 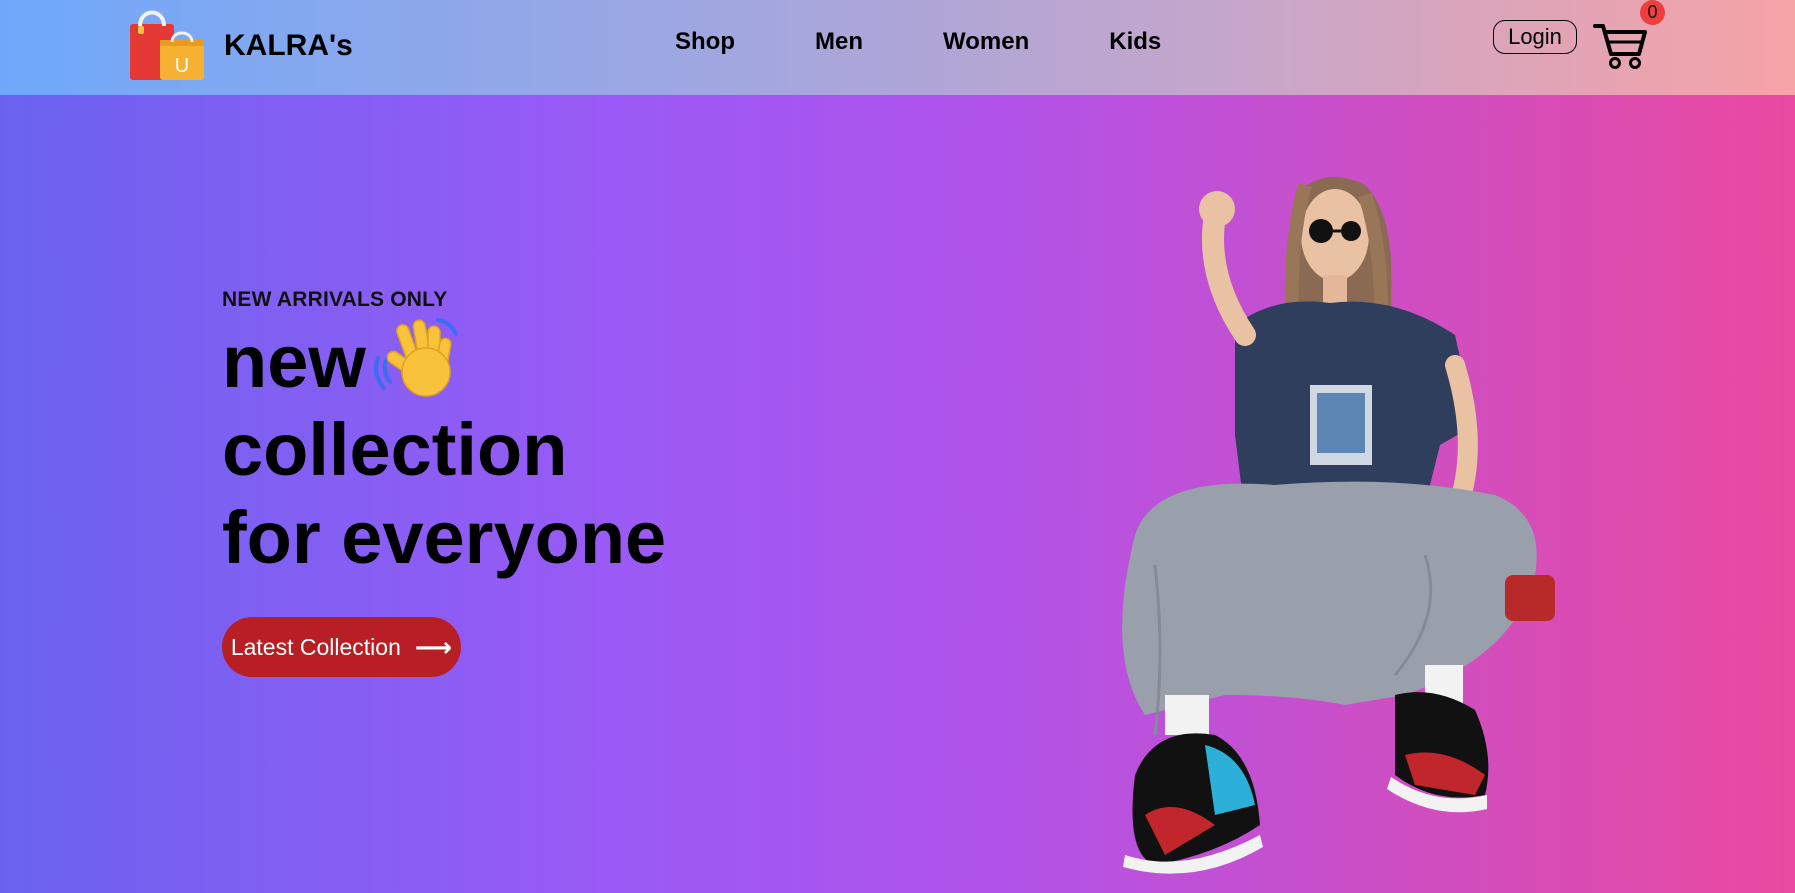 What do you see at coordinates (1621, 45) in the screenshot?
I see `cart-icon` at bounding box center [1621, 45].